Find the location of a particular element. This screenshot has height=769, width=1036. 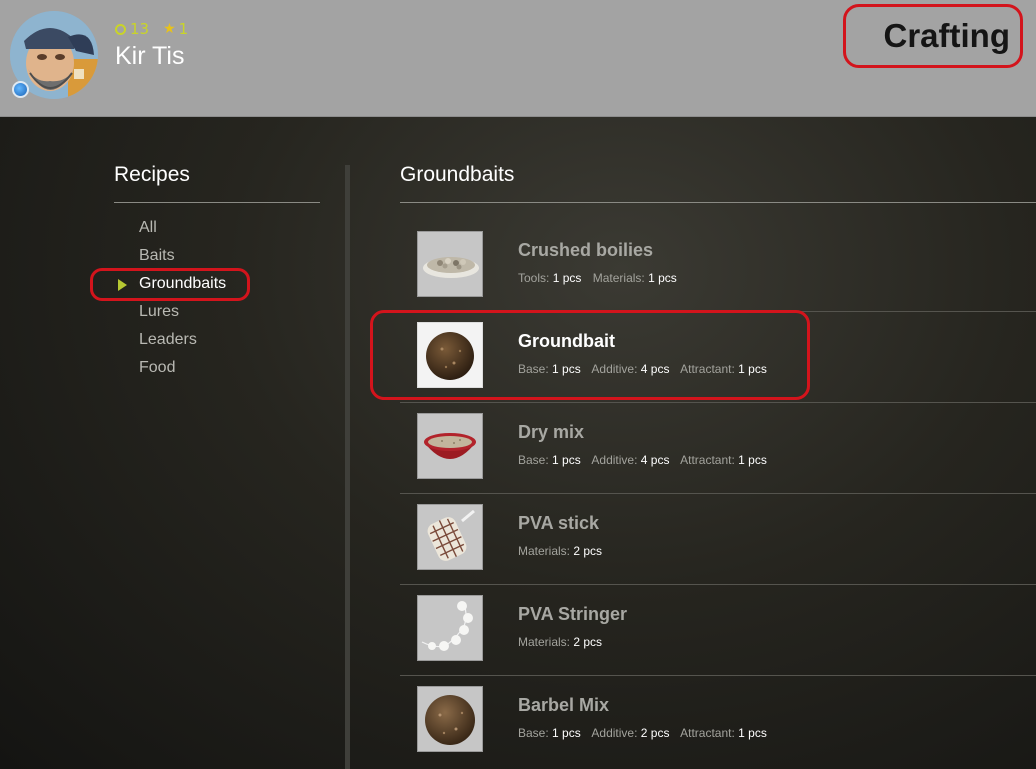

sidebar-divider is located at coordinates (217, 202).